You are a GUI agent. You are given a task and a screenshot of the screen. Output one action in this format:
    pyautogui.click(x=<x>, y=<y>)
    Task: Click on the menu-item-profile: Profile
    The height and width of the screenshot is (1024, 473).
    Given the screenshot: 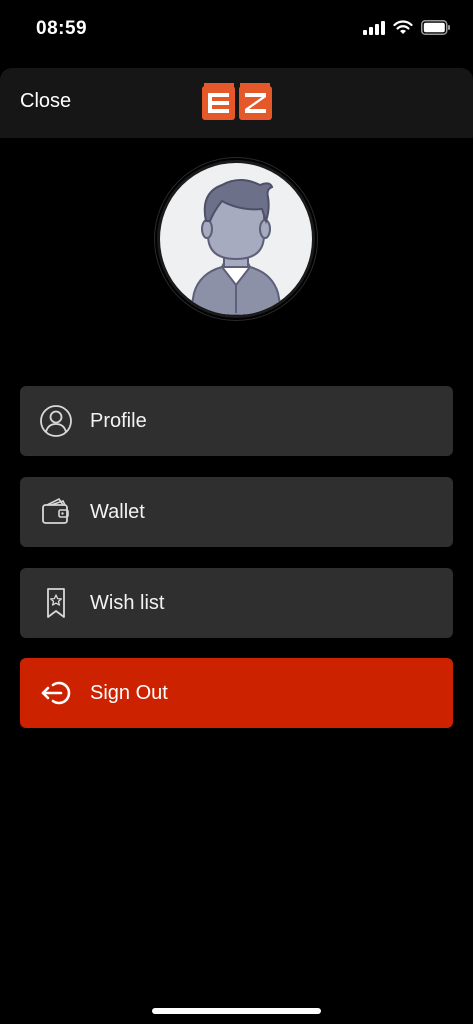 What is the action you would take?
    pyautogui.click(x=236, y=421)
    